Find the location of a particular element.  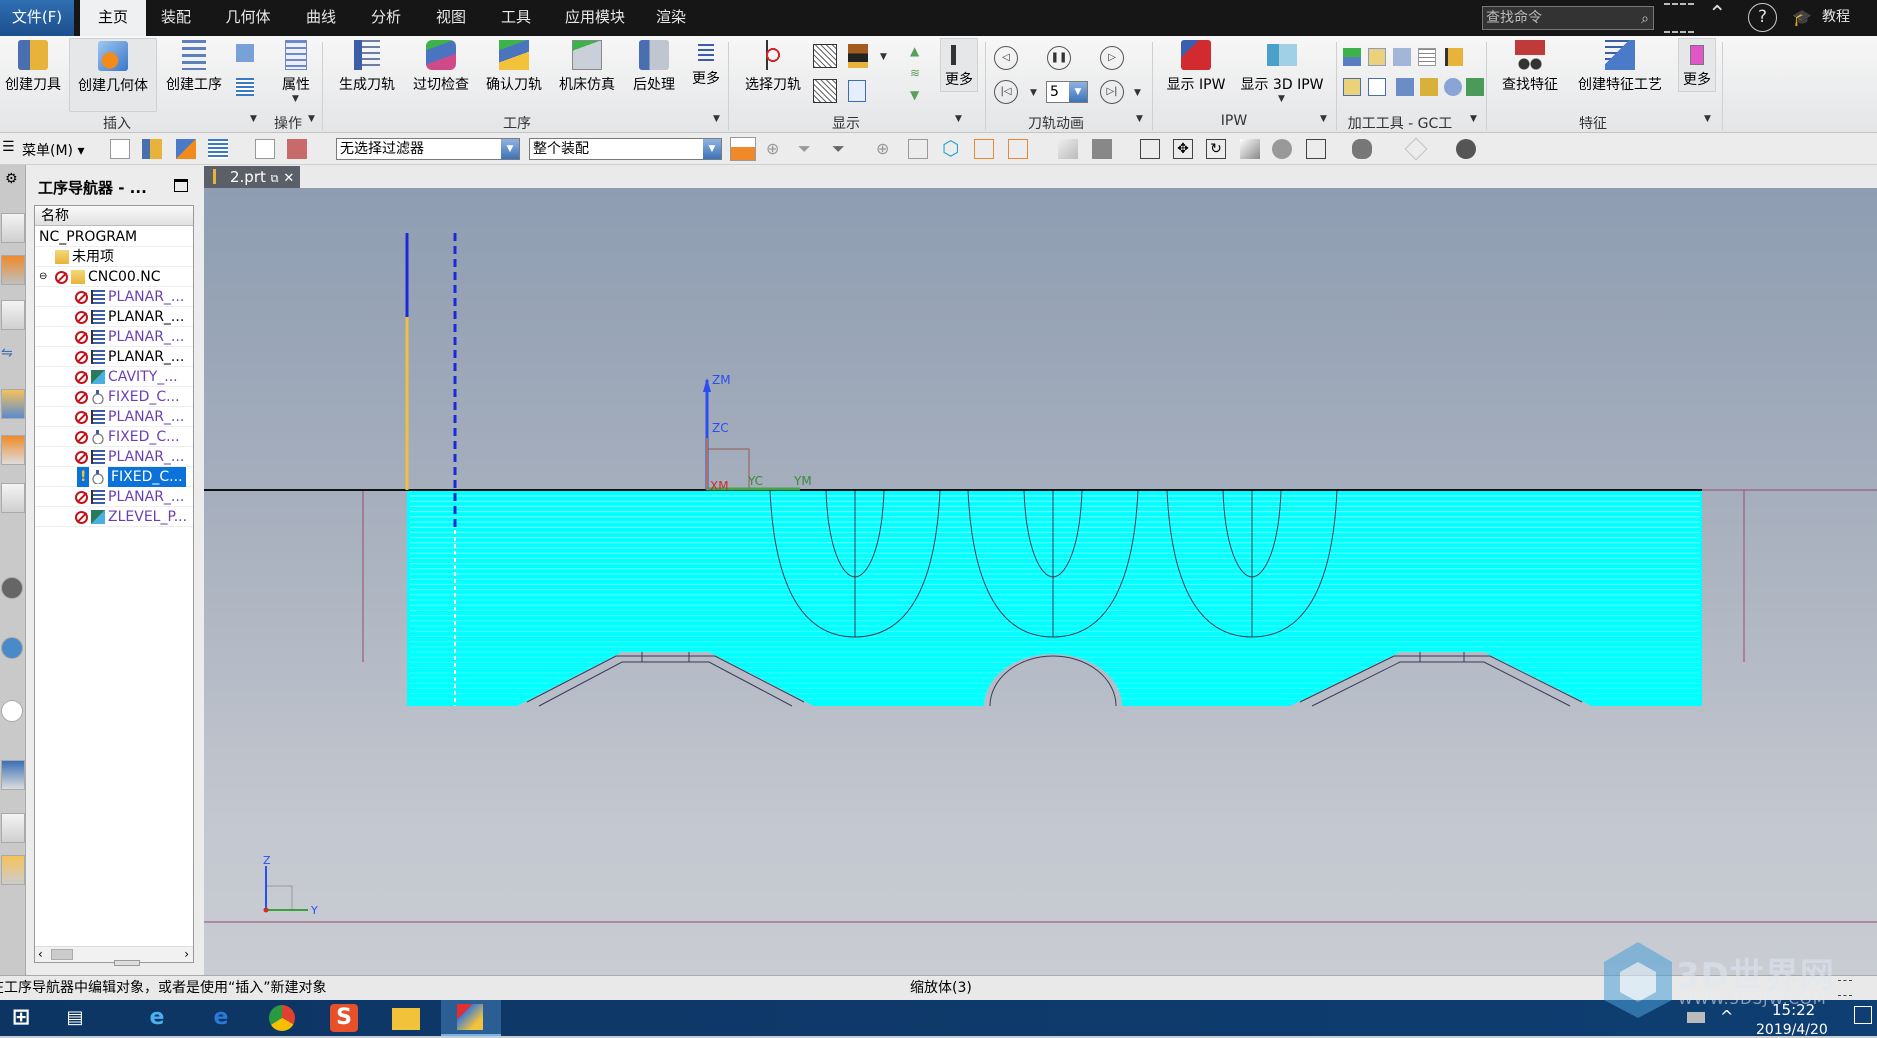

selection-scope-select: 整个装配 ▼ is located at coordinates (625, 149).